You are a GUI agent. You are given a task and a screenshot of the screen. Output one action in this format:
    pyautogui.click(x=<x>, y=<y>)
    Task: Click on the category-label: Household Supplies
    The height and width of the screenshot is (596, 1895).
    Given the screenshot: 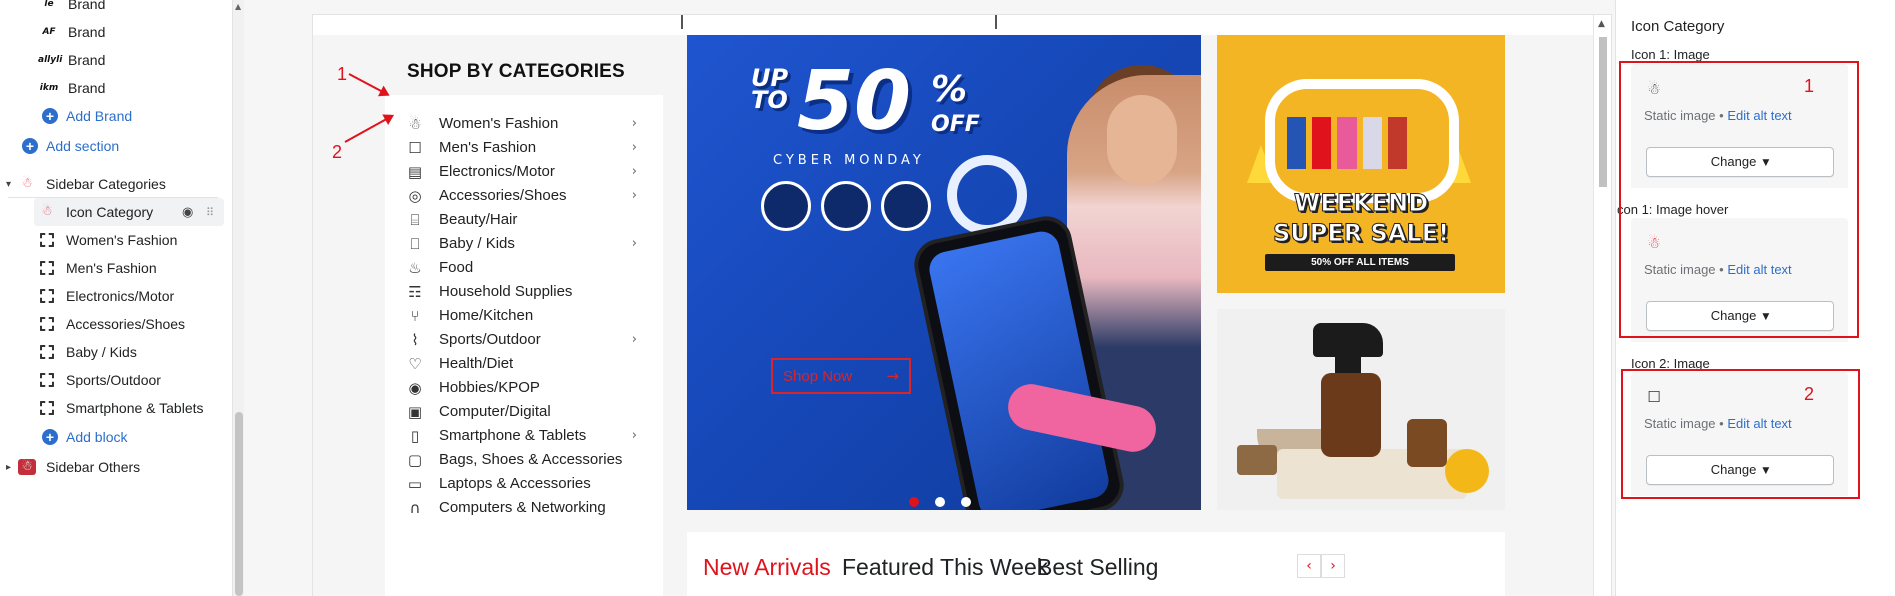 What is the action you would take?
    pyautogui.click(x=506, y=291)
    